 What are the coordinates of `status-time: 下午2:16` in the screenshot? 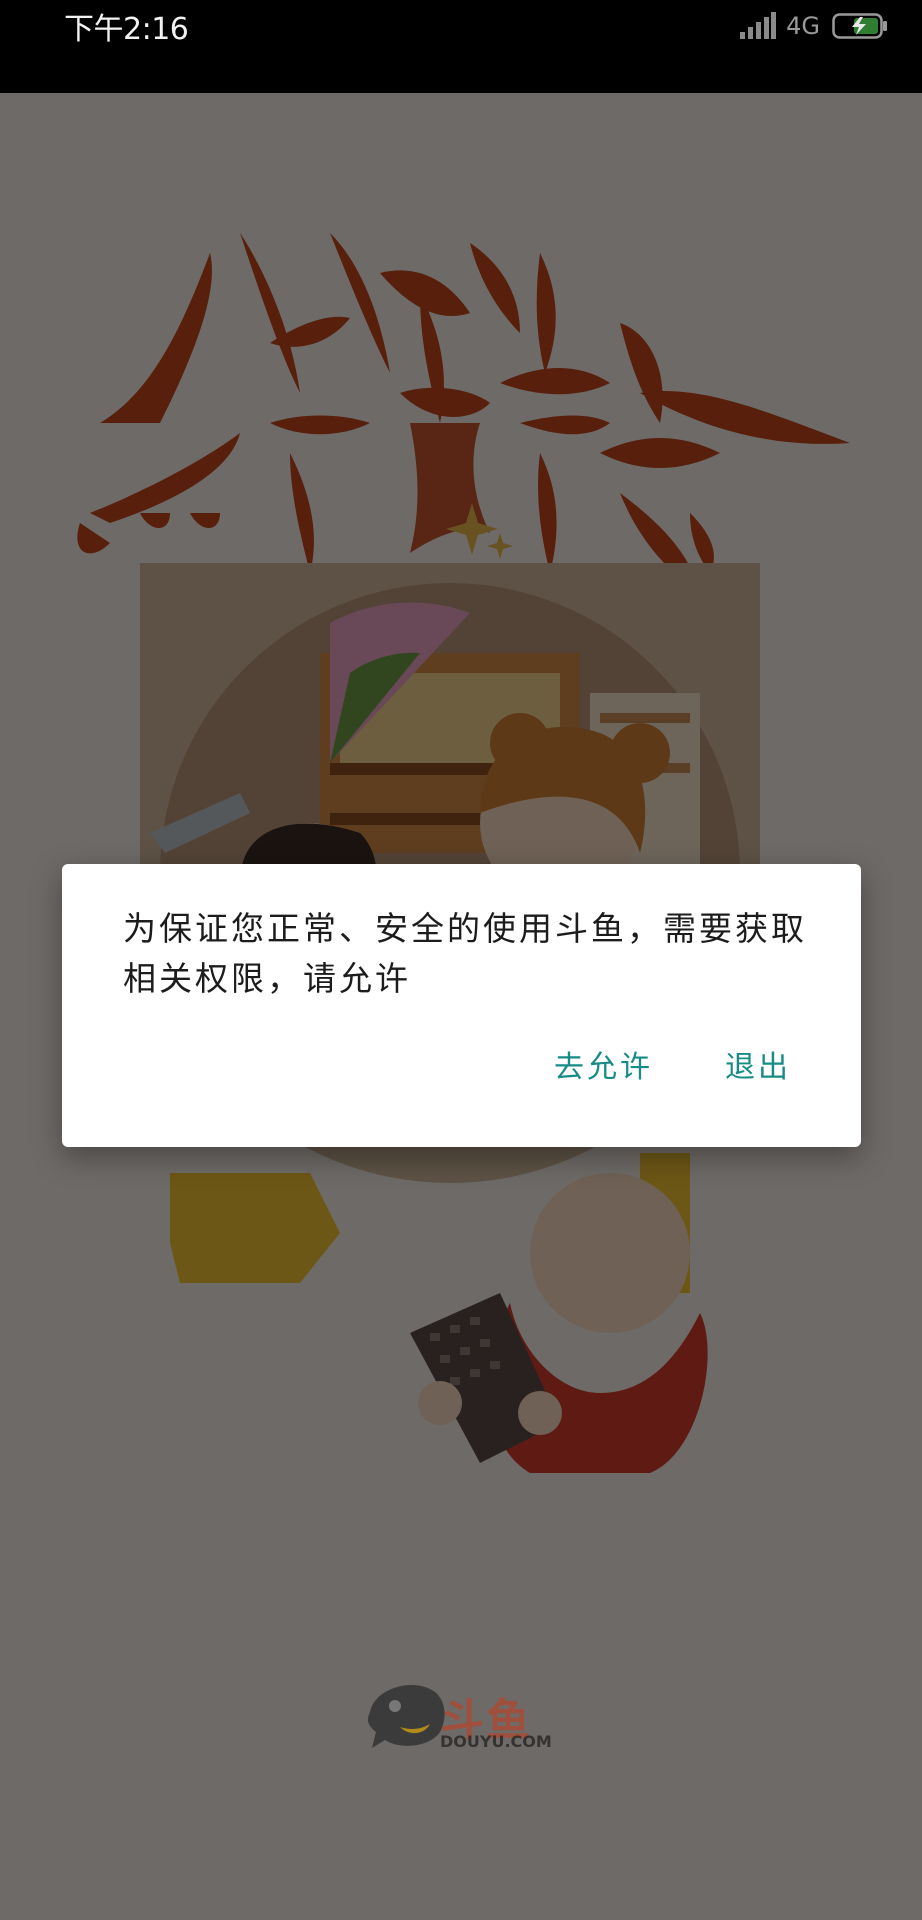 It's located at (126, 29).